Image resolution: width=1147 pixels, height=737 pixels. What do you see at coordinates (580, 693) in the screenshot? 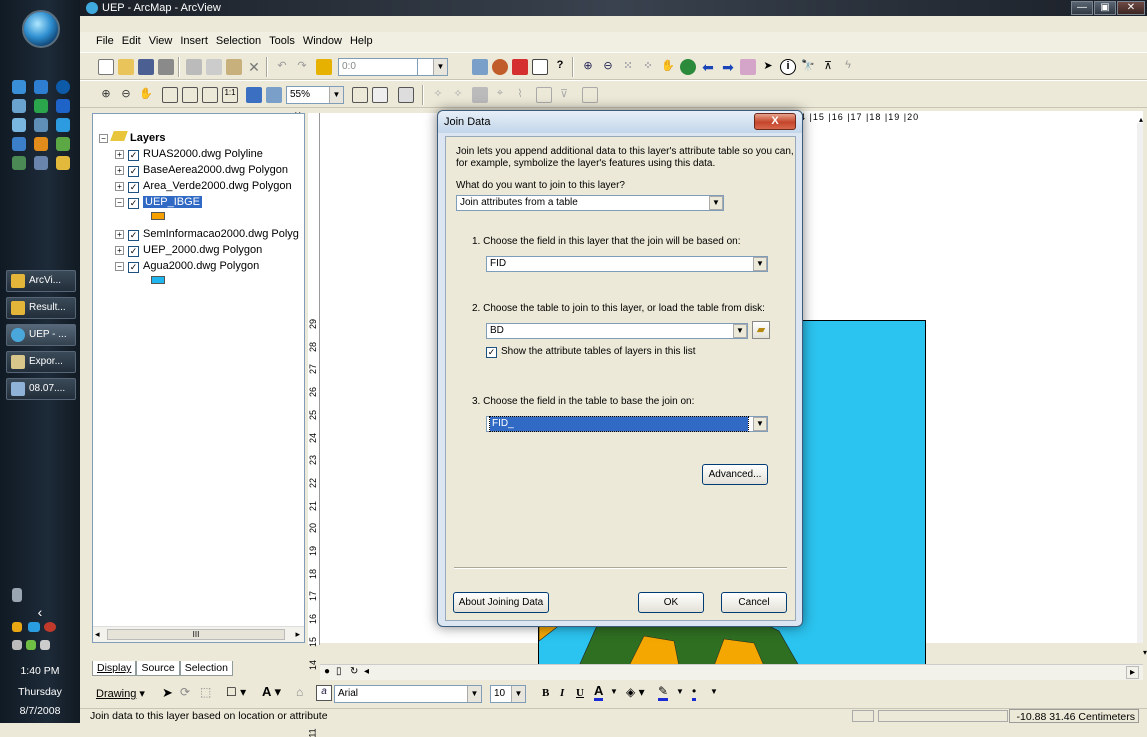
I see `underline-icon: U` at bounding box center [580, 693].